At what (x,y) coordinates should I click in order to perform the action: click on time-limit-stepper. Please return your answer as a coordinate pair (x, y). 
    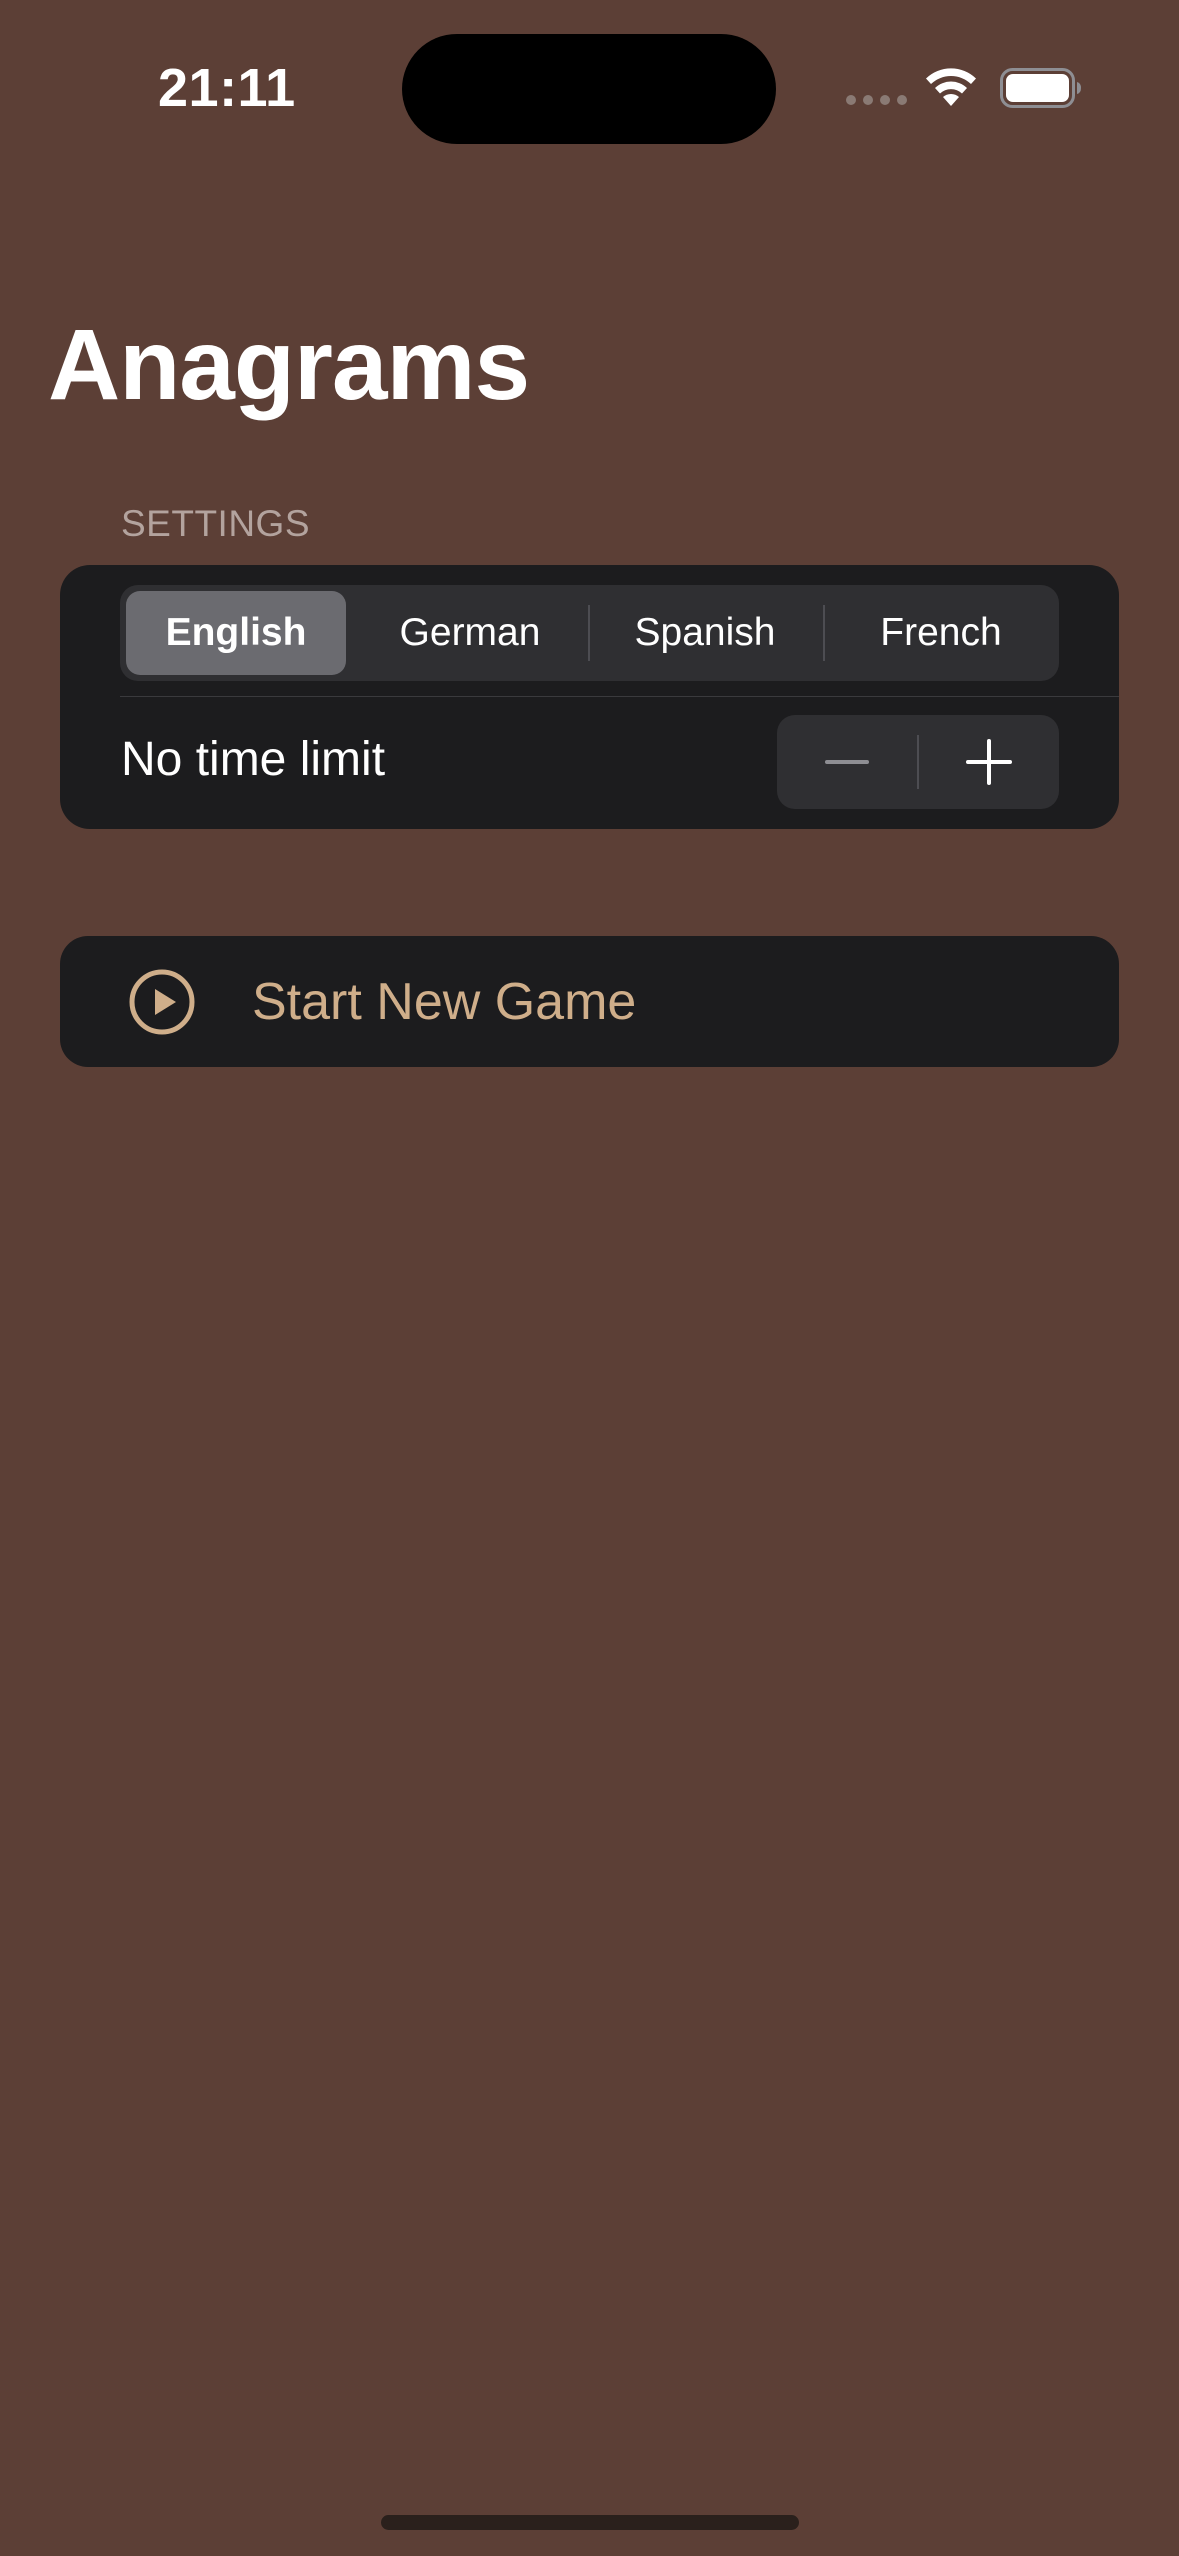
    Looking at the image, I should click on (918, 762).